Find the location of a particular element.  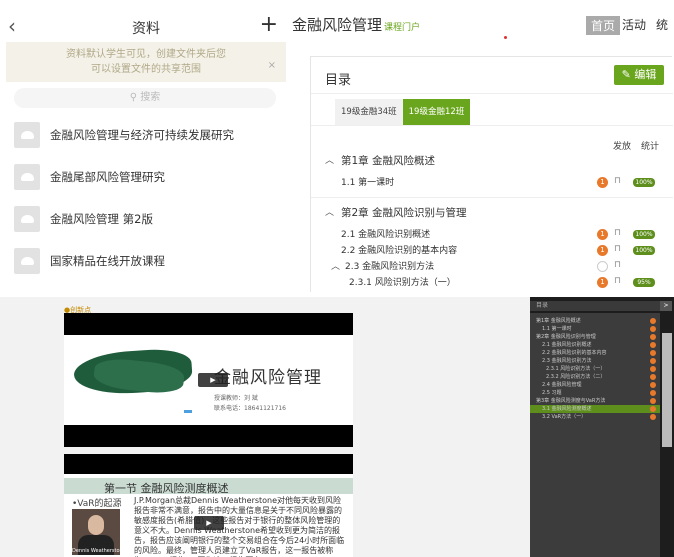

collapse-button: > is located at coordinates (666, 306).